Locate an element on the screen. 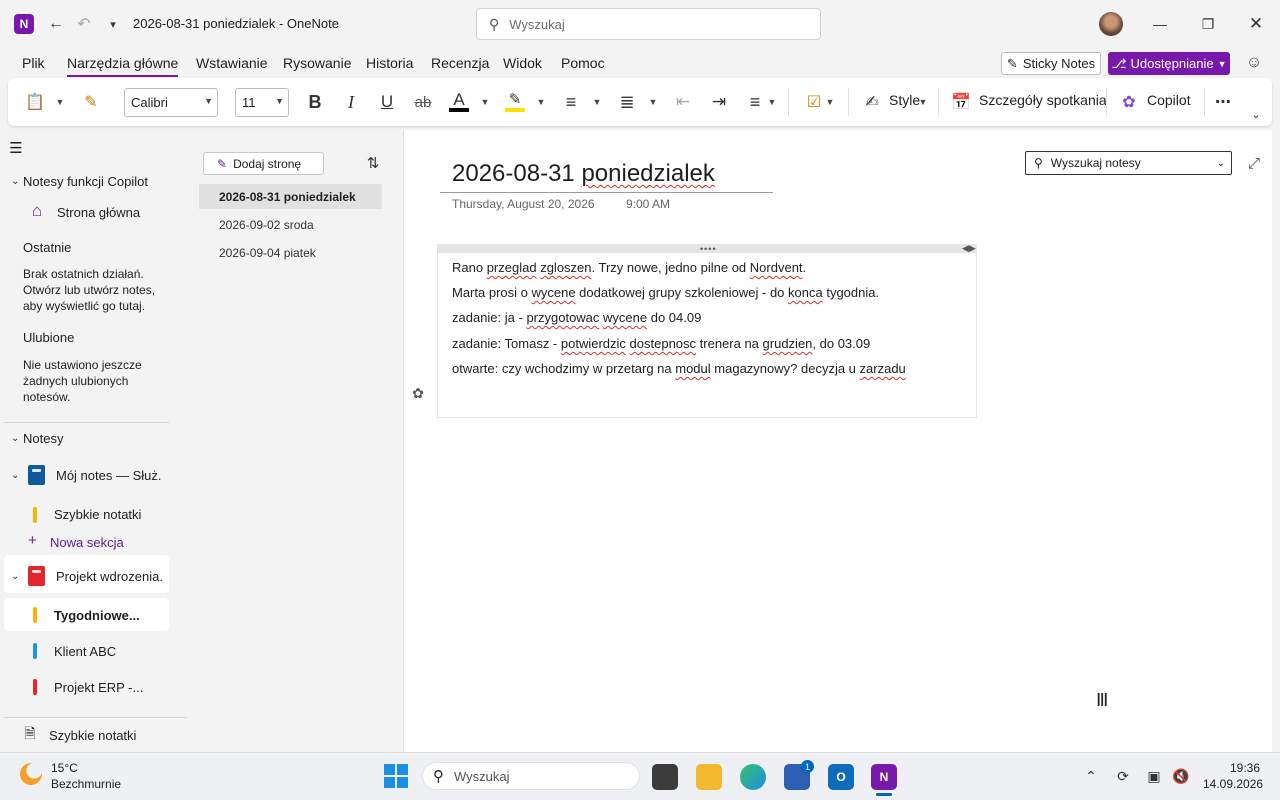 The image size is (1280, 800). taskbar-search-input: ⚲ Wyszukaj is located at coordinates (531, 776).